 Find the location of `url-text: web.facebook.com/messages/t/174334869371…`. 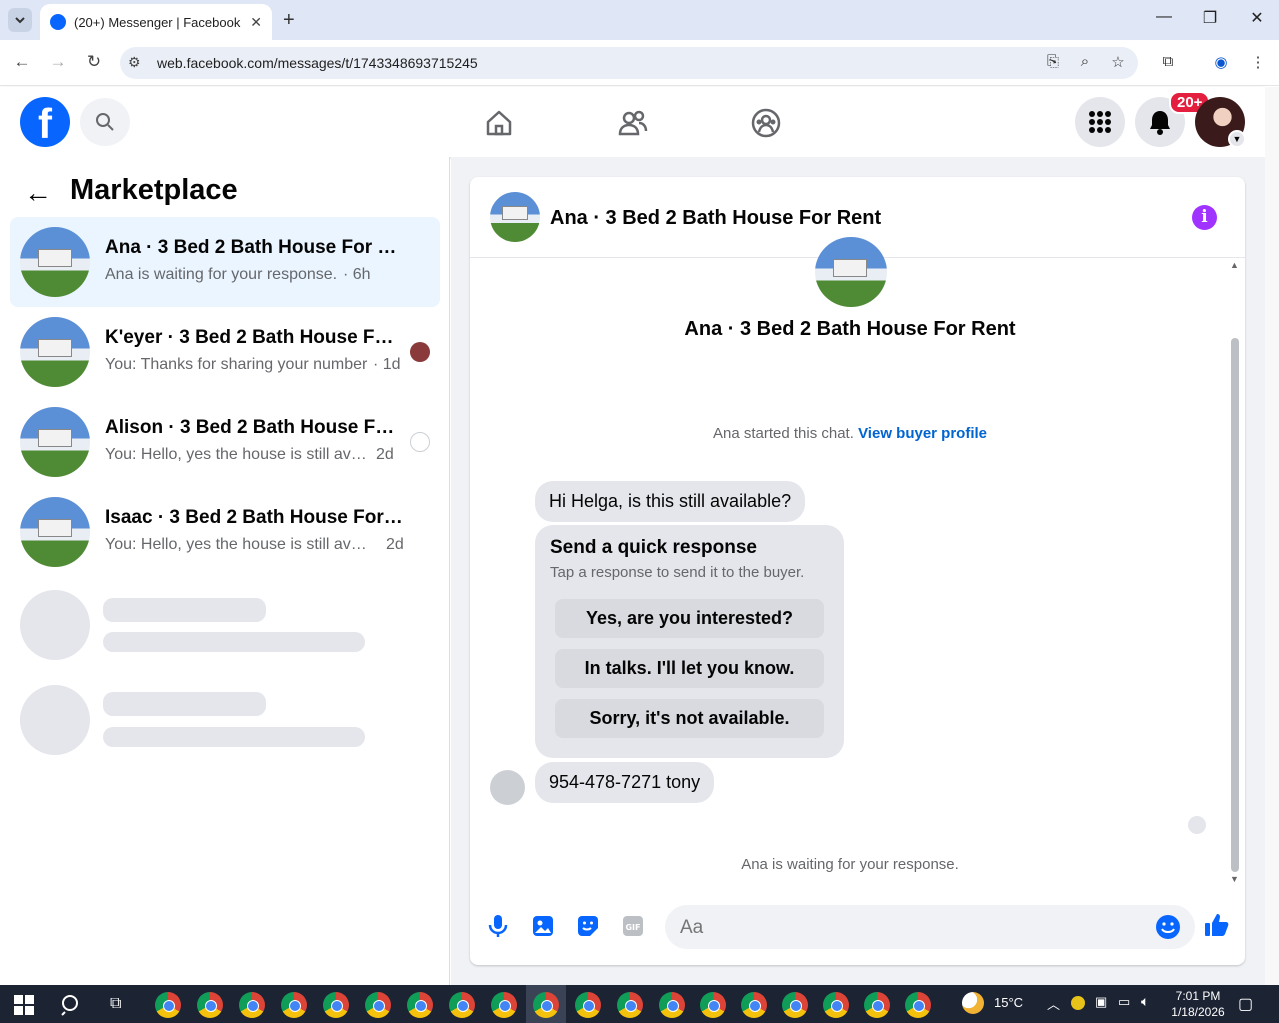

url-text: web.facebook.com/messages/t/174334869371… is located at coordinates (317, 63).